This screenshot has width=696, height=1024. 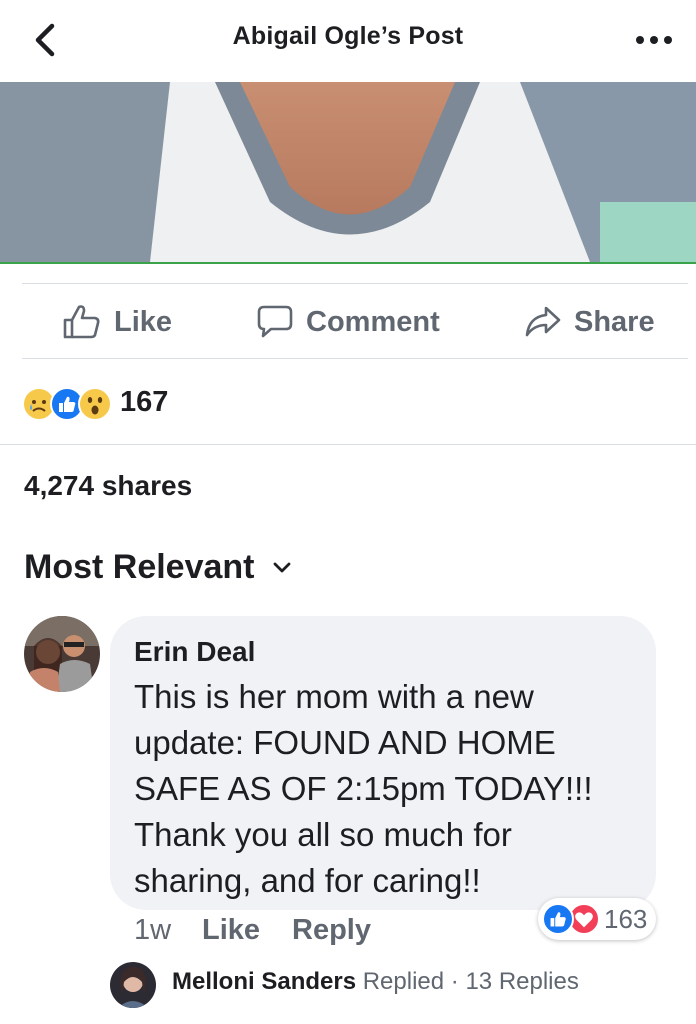 I want to click on reply-count: 13 Replies, so click(x=522, y=981).